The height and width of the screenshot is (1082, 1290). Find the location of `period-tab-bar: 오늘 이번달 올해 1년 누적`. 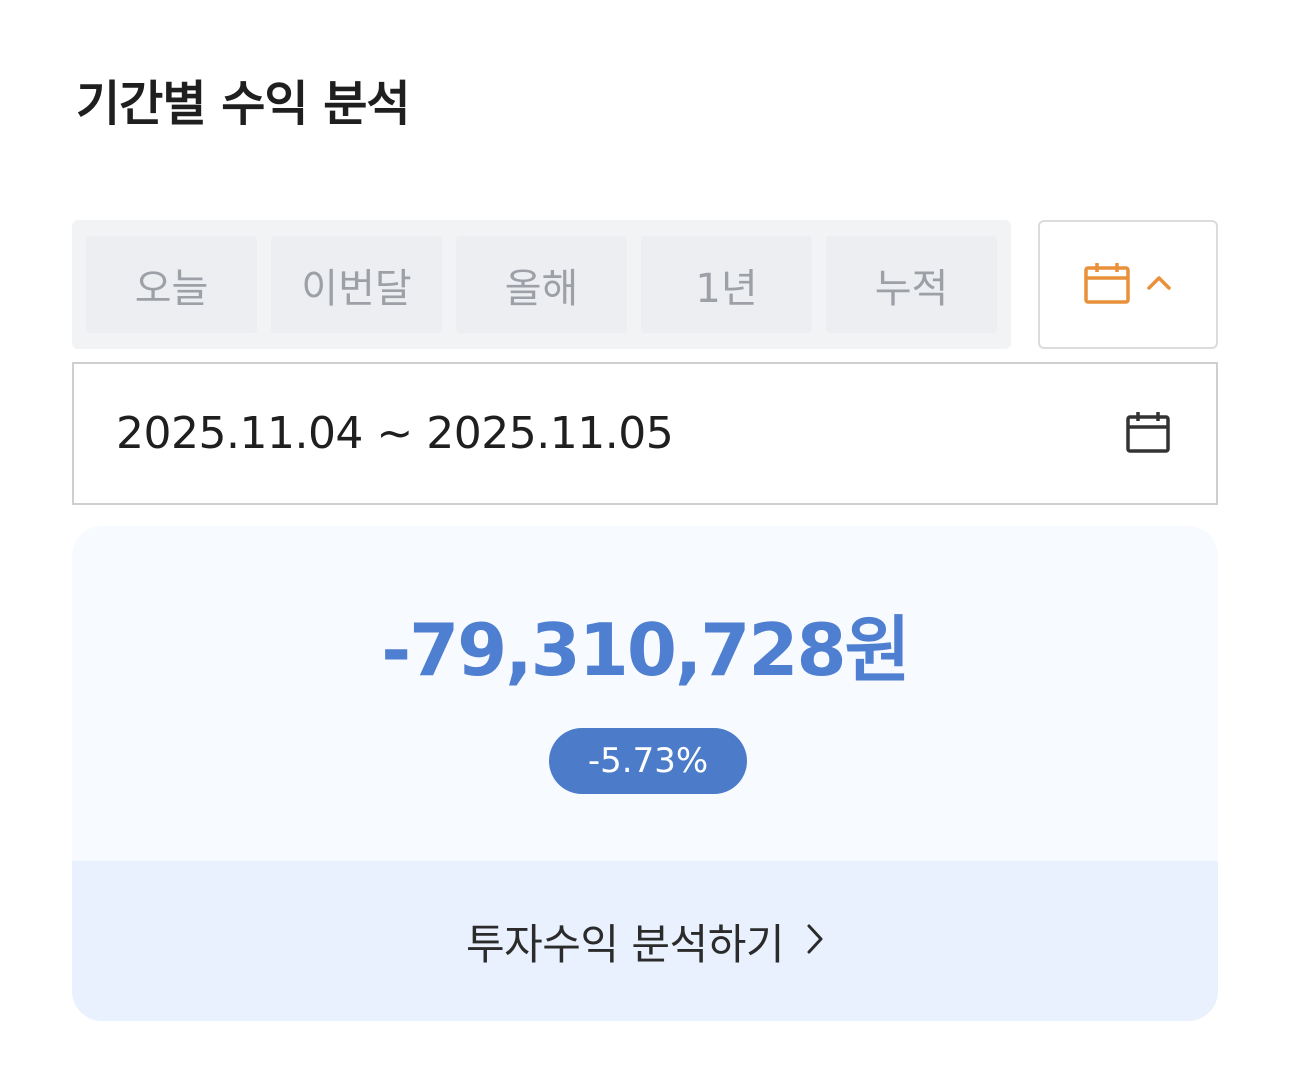

period-tab-bar: 오늘 이번달 올해 1년 누적 is located at coordinates (541, 284).